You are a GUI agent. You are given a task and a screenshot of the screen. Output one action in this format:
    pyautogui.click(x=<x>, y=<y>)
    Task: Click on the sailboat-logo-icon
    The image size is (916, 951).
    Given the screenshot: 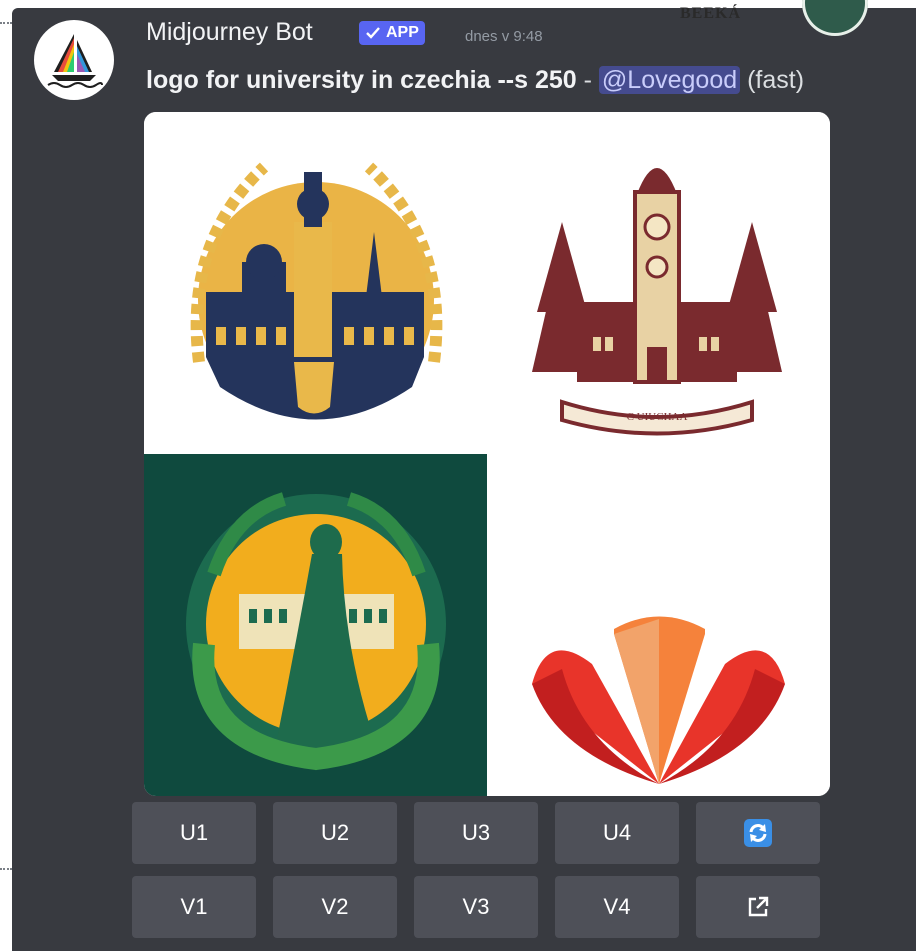 What is the action you would take?
    pyautogui.click(x=75, y=61)
    